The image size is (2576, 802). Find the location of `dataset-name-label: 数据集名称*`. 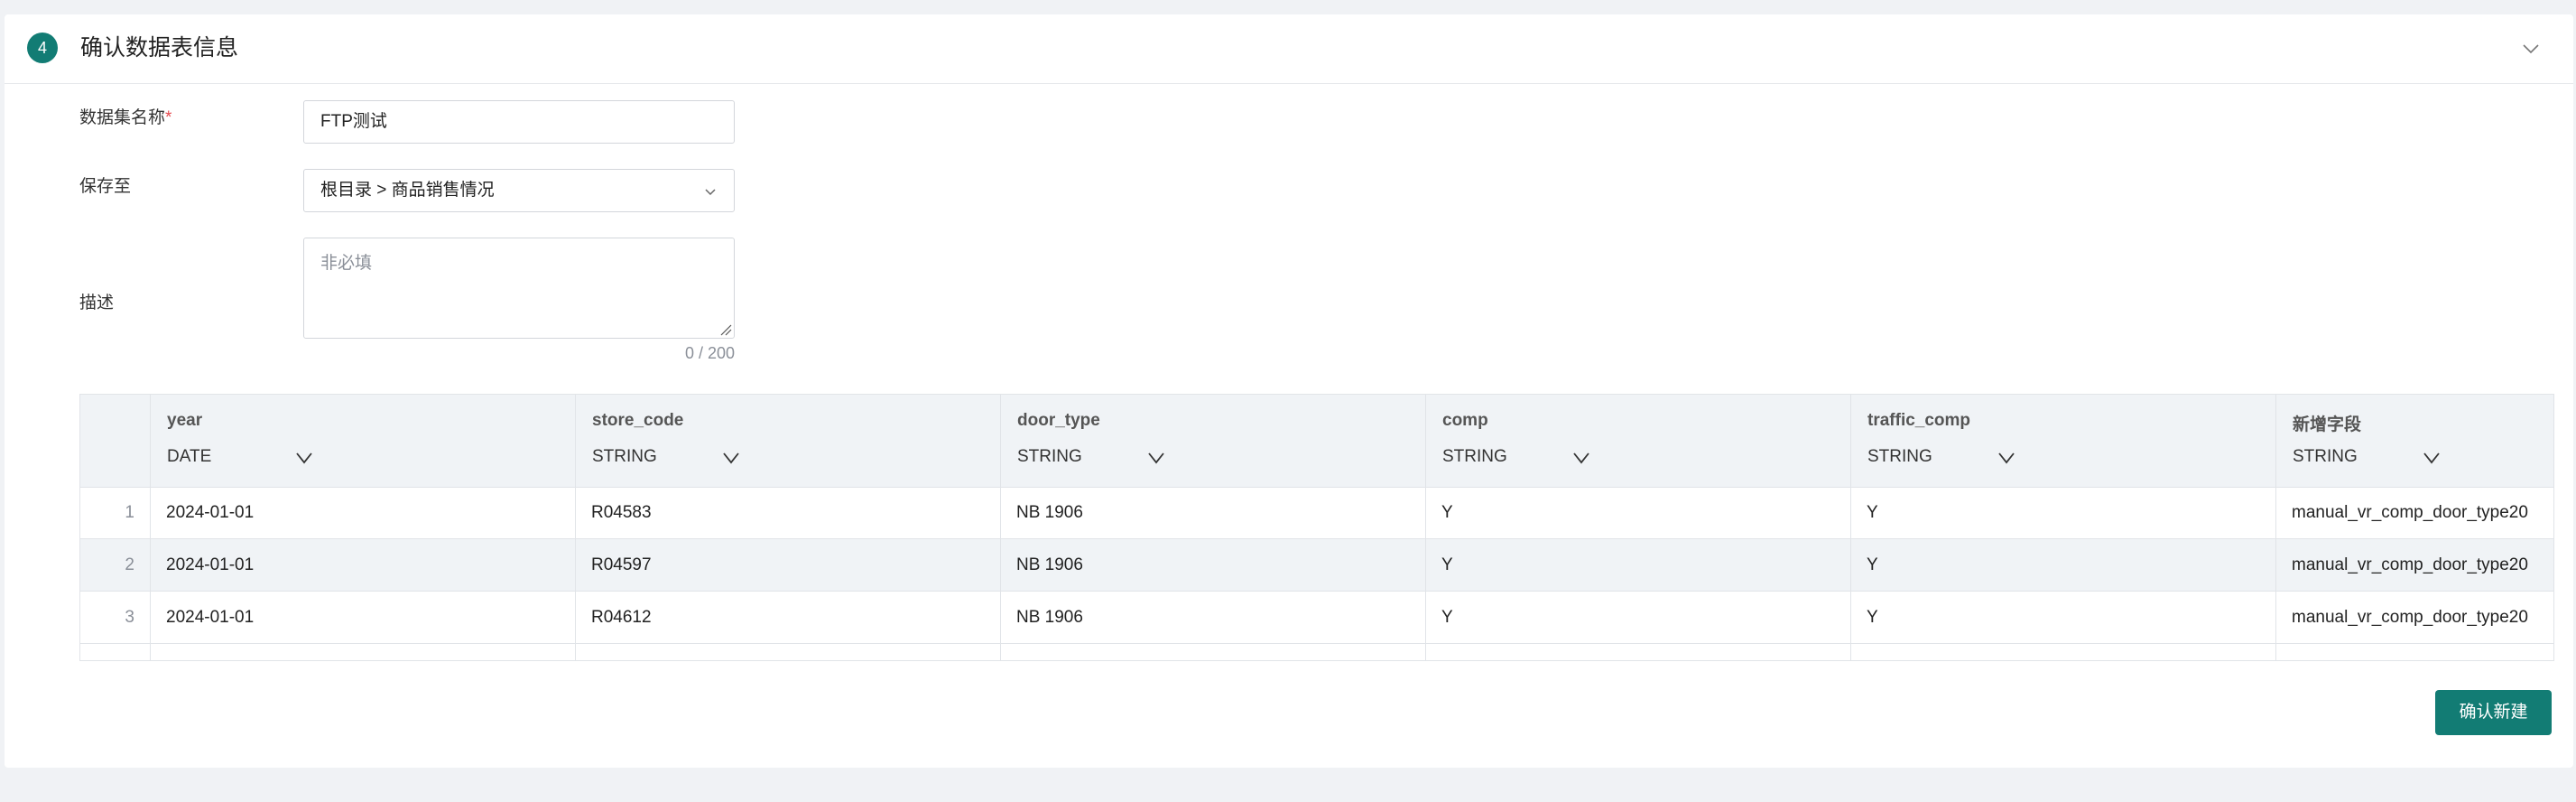

dataset-name-label: 数据集名称* is located at coordinates (125, 119).